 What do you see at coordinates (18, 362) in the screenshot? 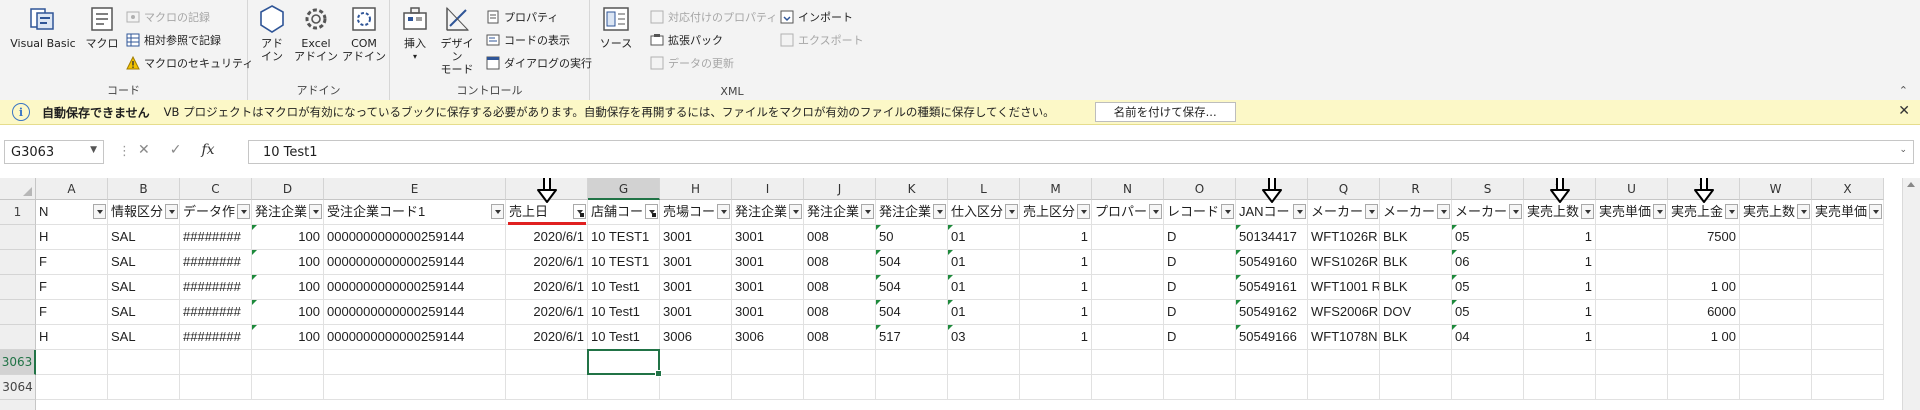
I see `row-header: 3063` at bounding box center [18, 362].